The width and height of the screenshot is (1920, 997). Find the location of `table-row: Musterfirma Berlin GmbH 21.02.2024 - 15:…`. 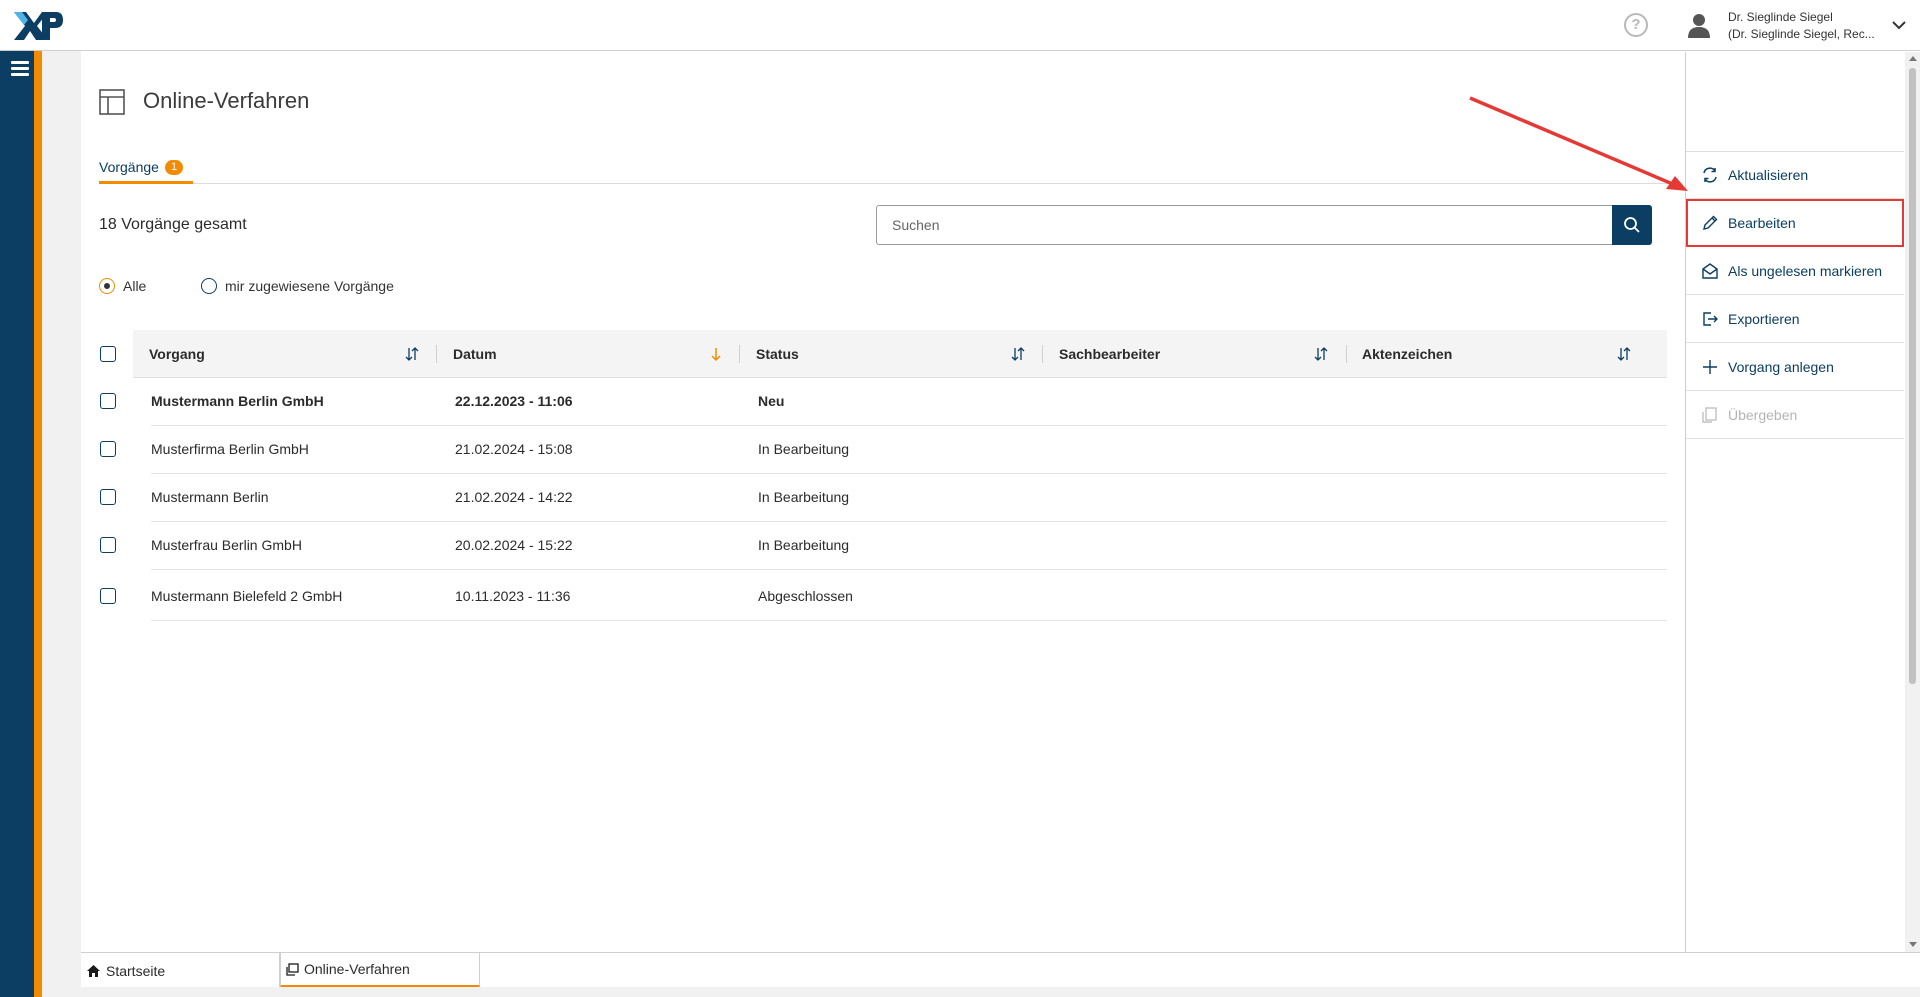

table-row: Musterfirma Berlin GmbH 21.02.2024 - 15:… is located at coordinates (883, 450).